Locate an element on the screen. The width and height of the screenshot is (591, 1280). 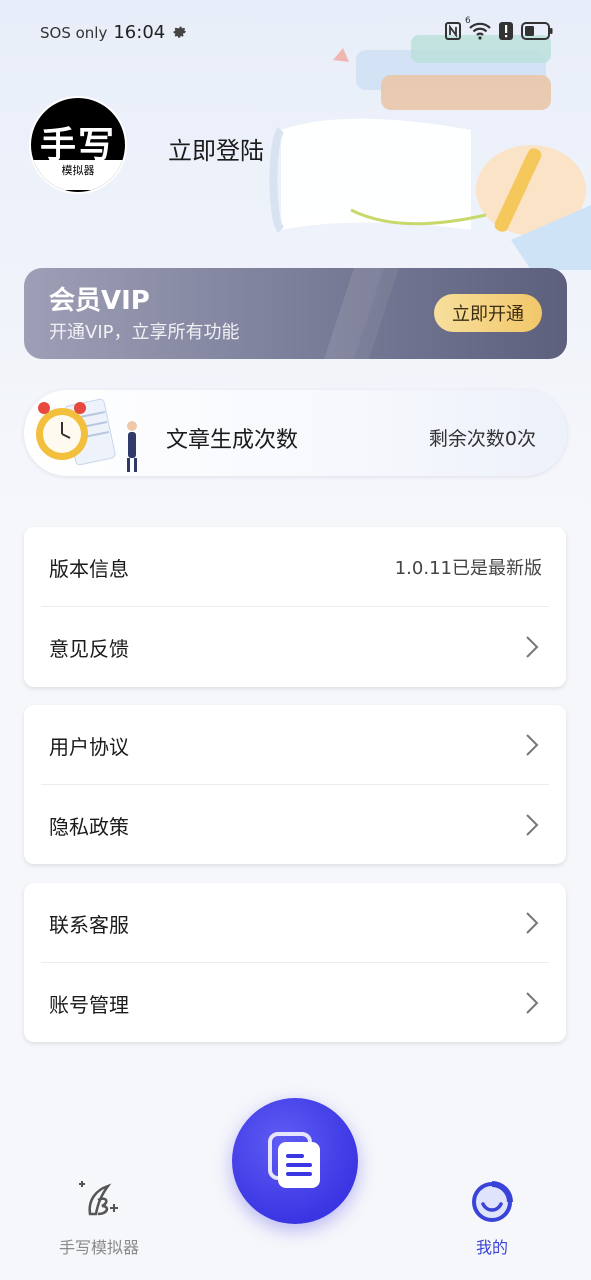
row-label: 账号管理 is located at coordinates (89, 1004).